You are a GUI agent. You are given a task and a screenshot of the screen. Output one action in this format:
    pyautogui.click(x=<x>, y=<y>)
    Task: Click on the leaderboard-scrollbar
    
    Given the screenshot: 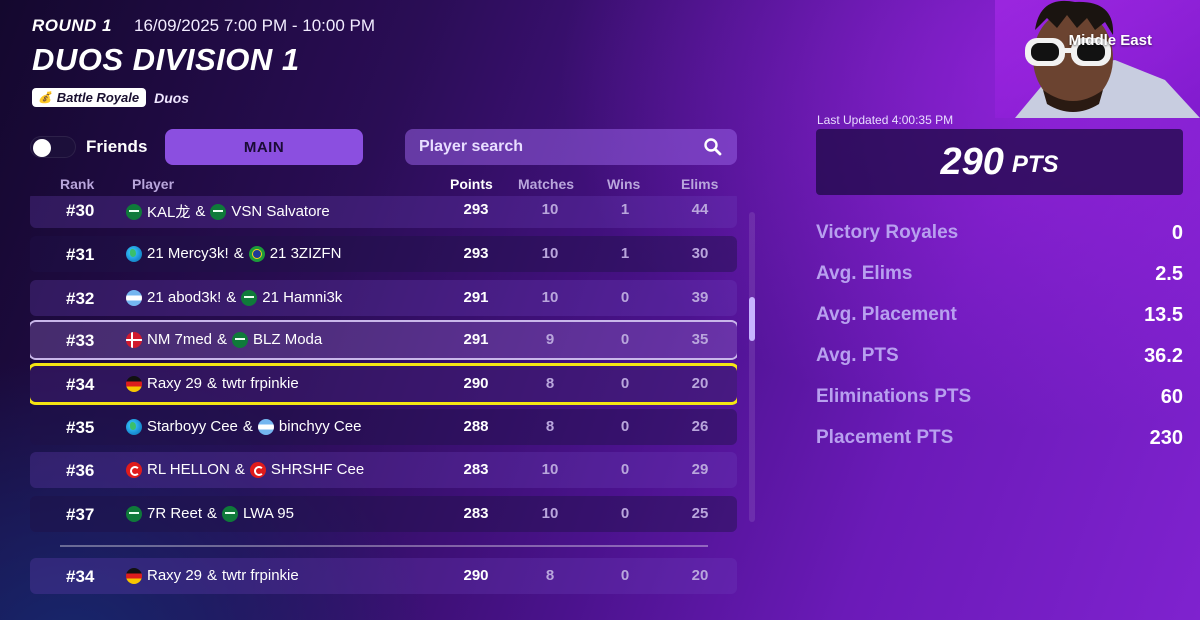 What is the action you would take?
    pyautogui.click(x=752, y=367)
    